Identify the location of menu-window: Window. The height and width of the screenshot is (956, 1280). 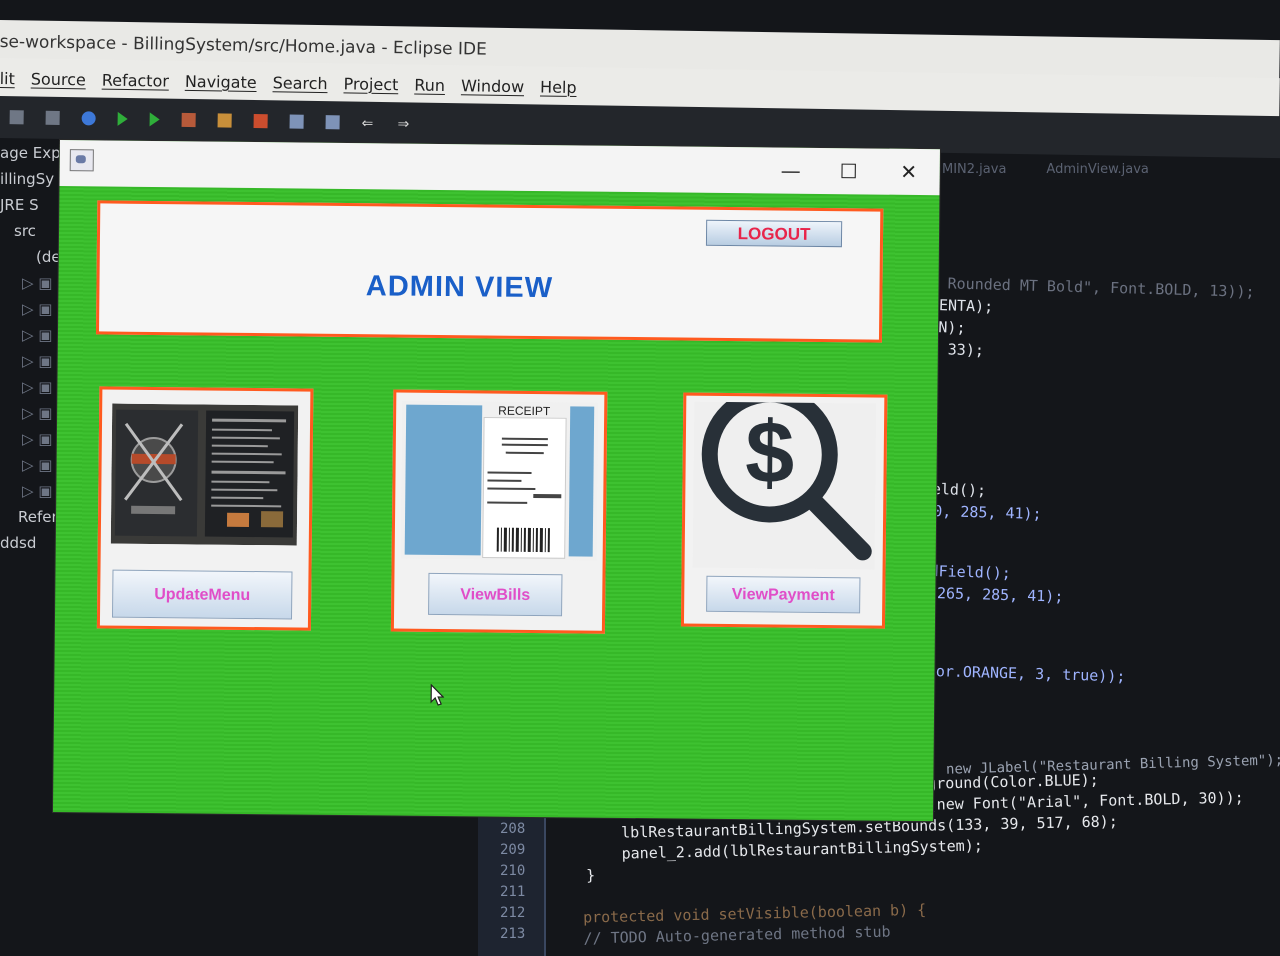
(492, 86).